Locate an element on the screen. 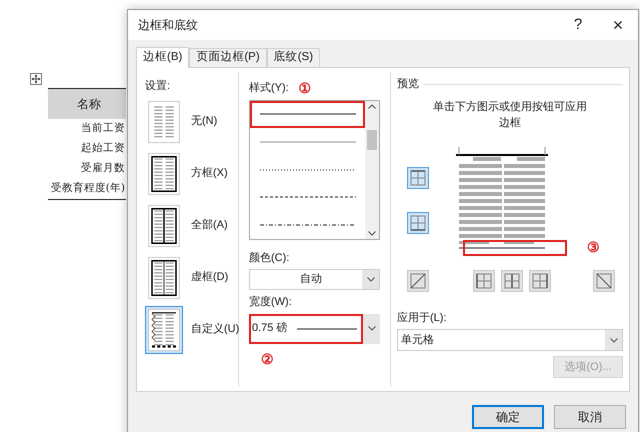 Image resolution: width=640 pixels, height=432 pixels. style-label: 样式(Y): is located at coordinates (269, 88).